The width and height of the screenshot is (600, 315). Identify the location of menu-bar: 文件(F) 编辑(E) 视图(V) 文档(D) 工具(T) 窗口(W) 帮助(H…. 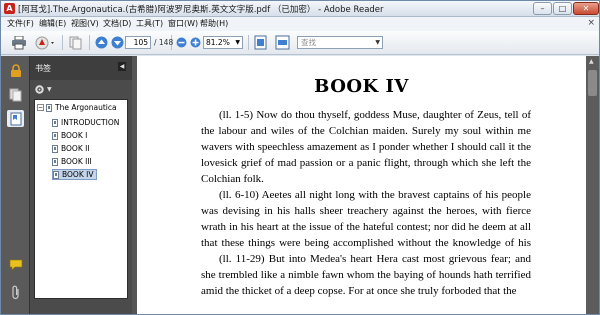
(300, 24).